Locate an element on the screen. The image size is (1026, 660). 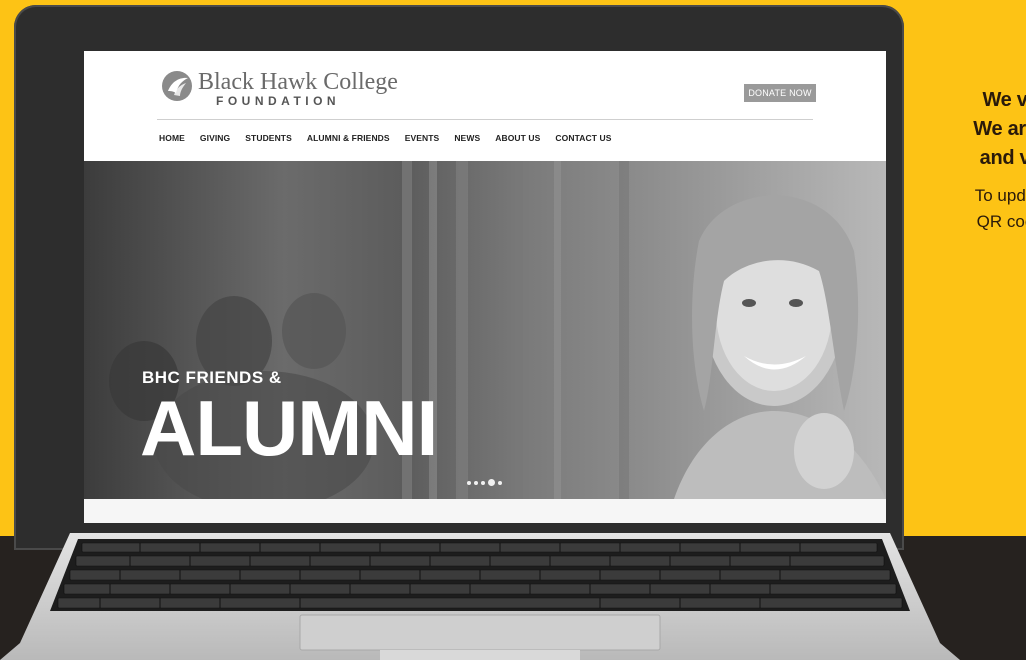
hawk-logo-icon is located at coordinates (177, 86).